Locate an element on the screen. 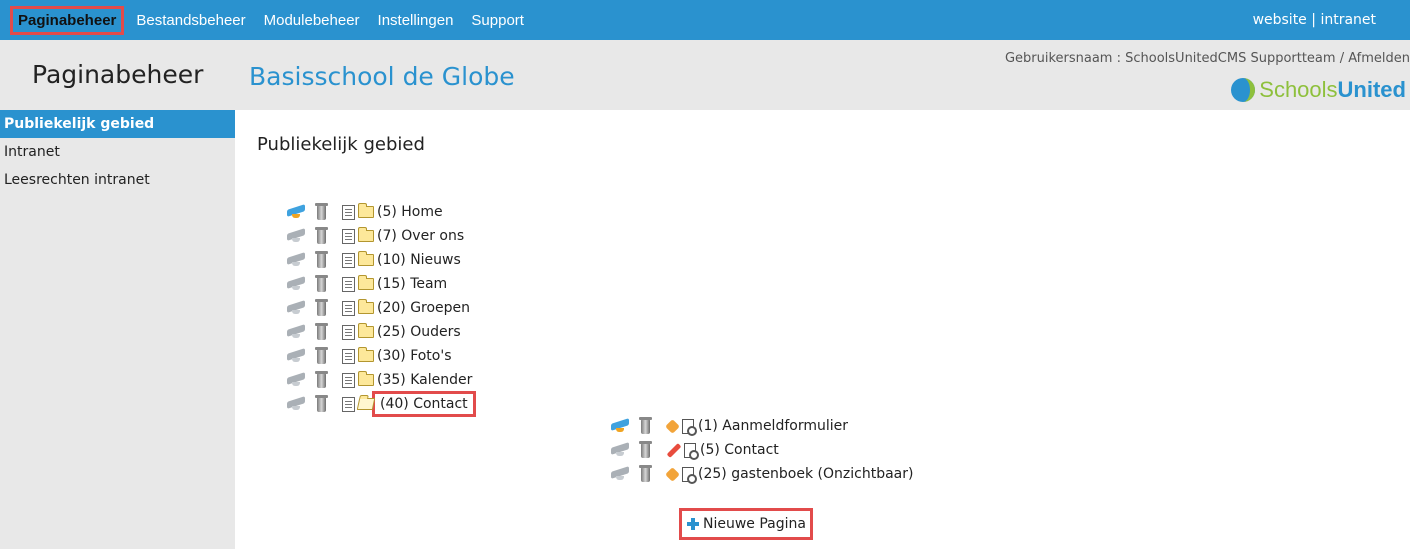 This screenshot has width=1410, height=549. nav-paginabeheer: Paginabeheer is located at coordinates (67, 20).